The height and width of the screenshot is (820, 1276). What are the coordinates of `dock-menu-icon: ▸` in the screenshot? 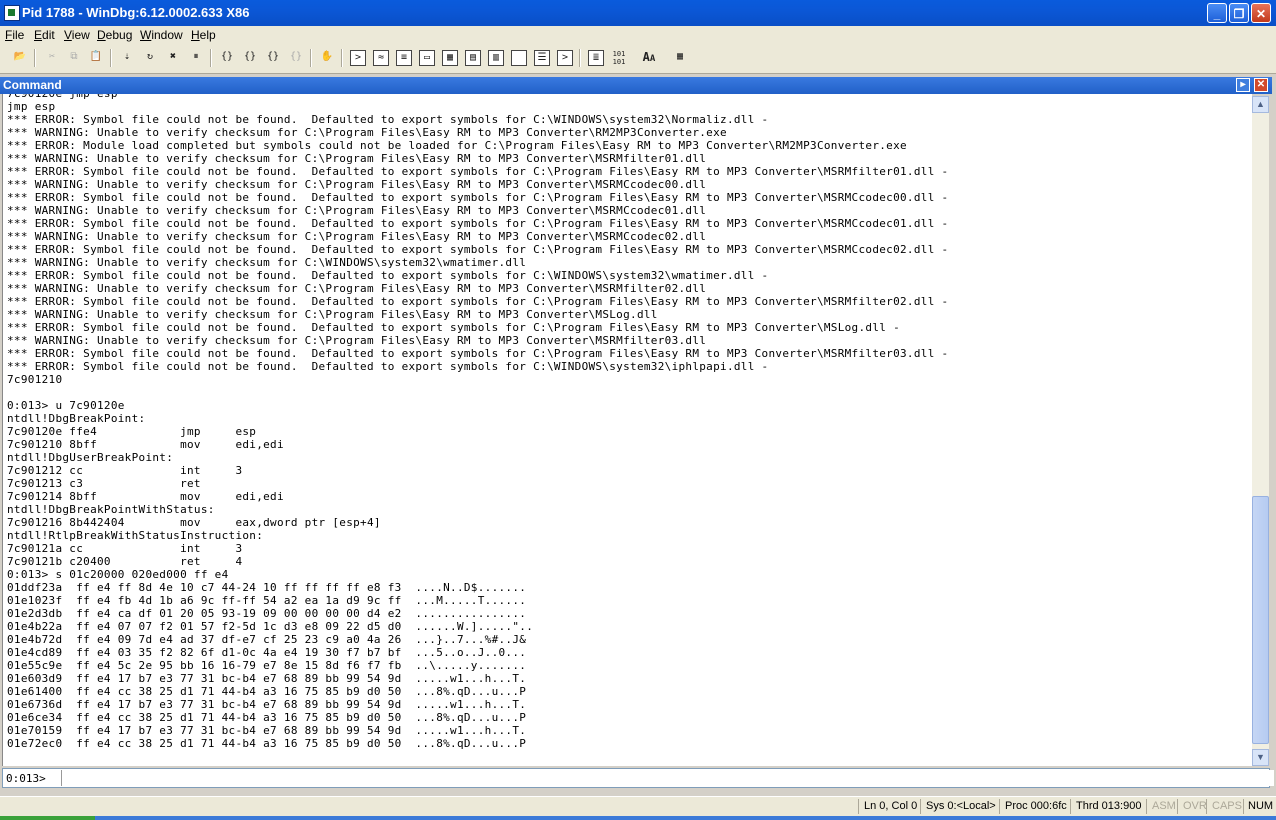 It's located at (1243, 85).